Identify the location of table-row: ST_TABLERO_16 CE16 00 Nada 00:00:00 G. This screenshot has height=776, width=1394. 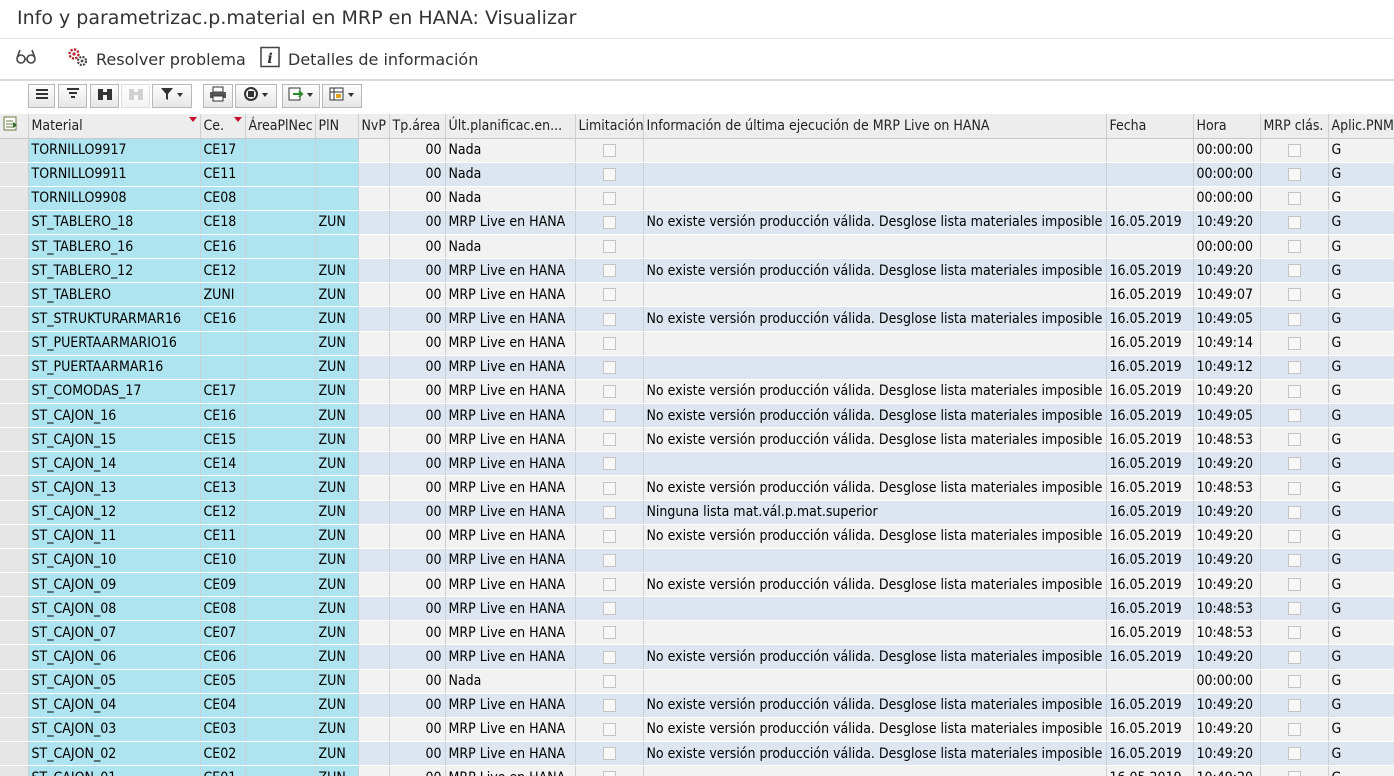
(697, 247).